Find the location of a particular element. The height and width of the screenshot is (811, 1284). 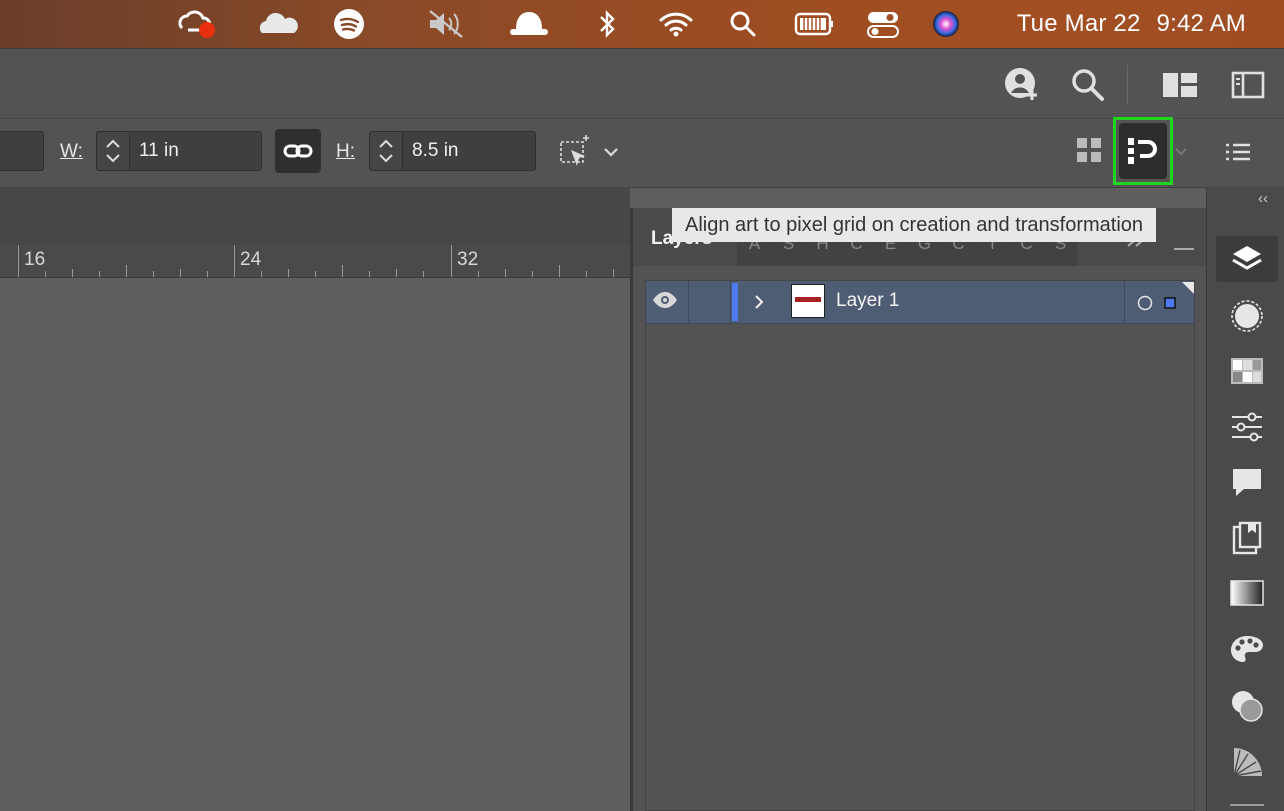

constrain-proportions-button is located at coordinates (298, 151).